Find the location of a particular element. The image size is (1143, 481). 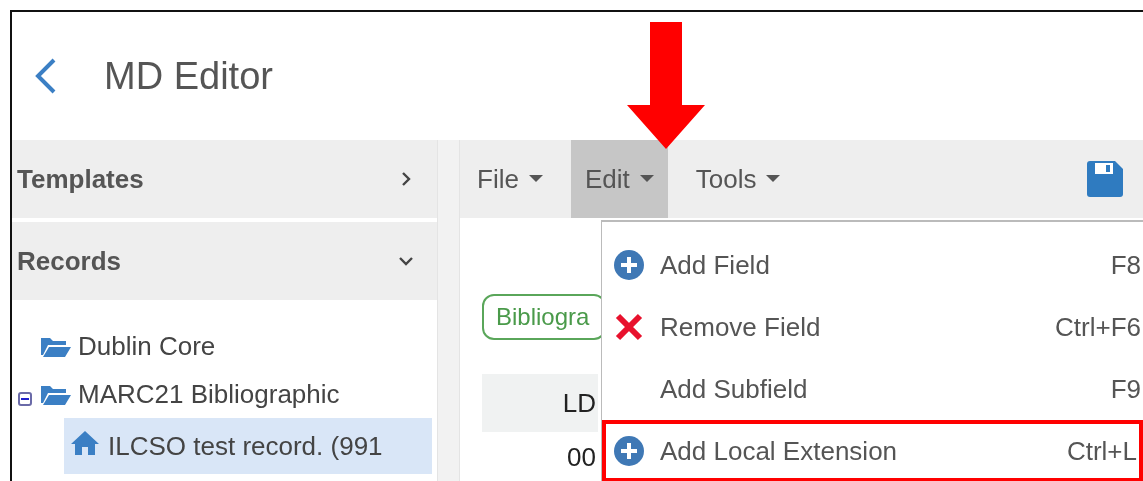

menu-item: Add Subfield F9 is located at coordinates (872, 389).